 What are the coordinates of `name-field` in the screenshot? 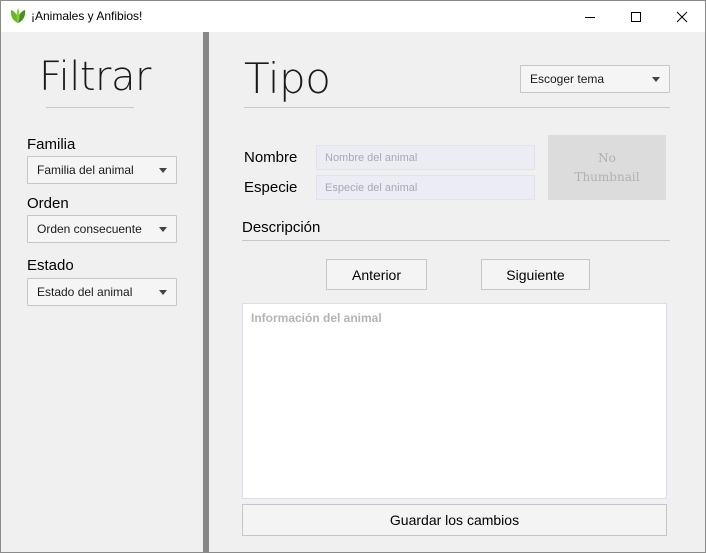 It's located at (425, 157).